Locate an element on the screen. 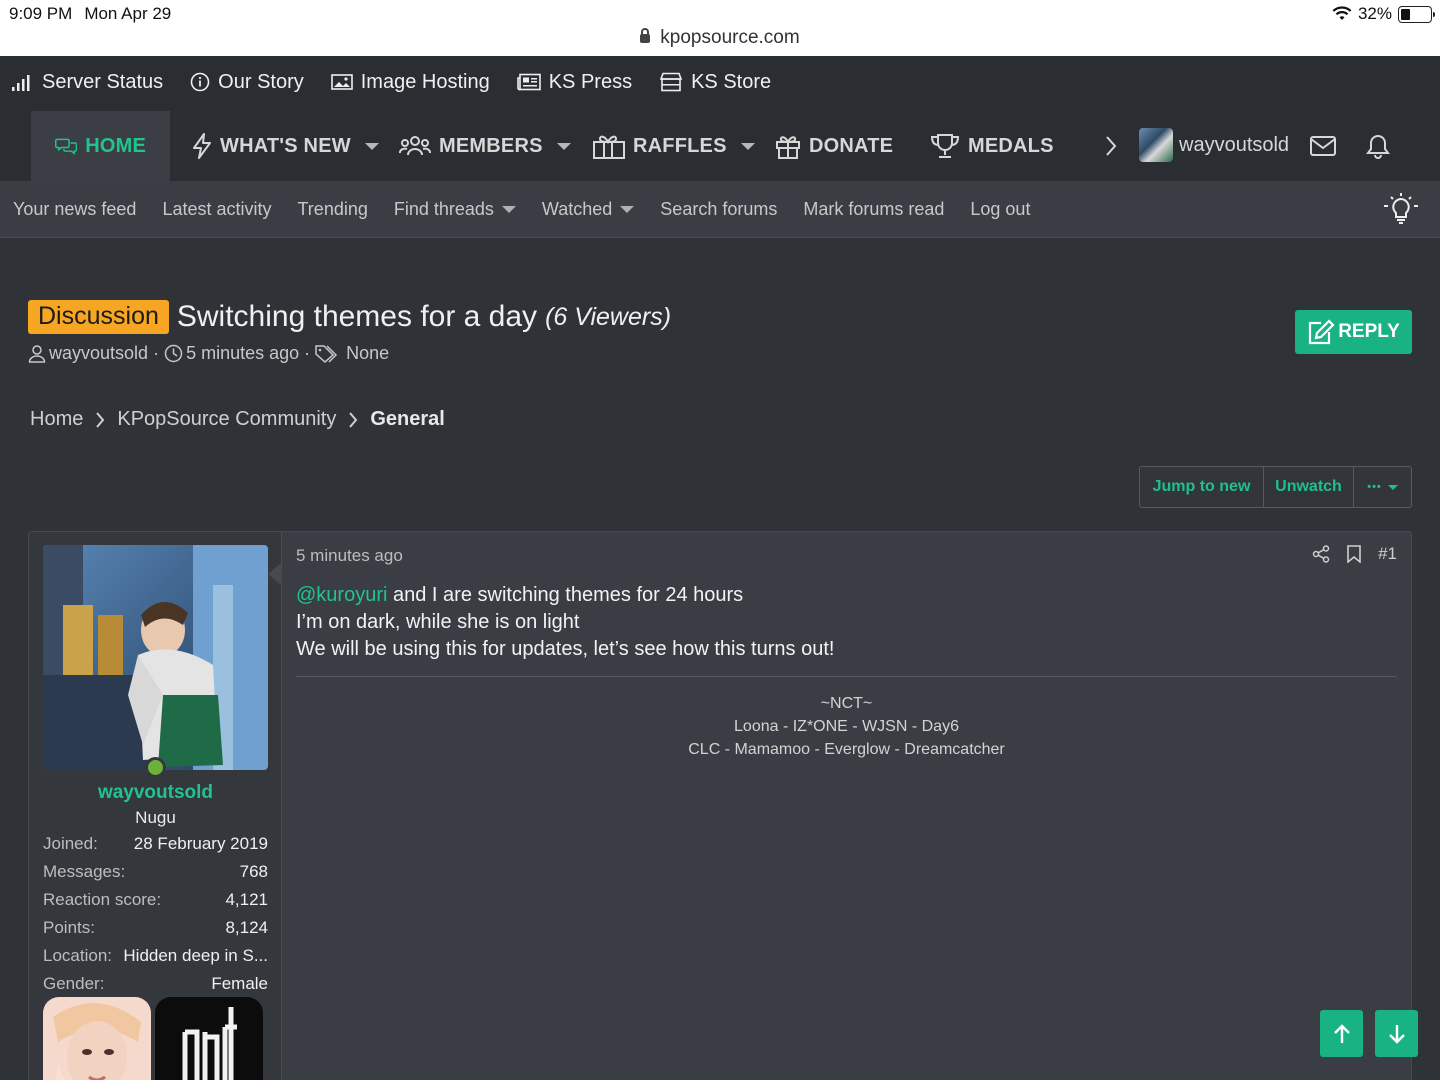  user-menu: wayvoutsold is located at coordinates (1214, 145).